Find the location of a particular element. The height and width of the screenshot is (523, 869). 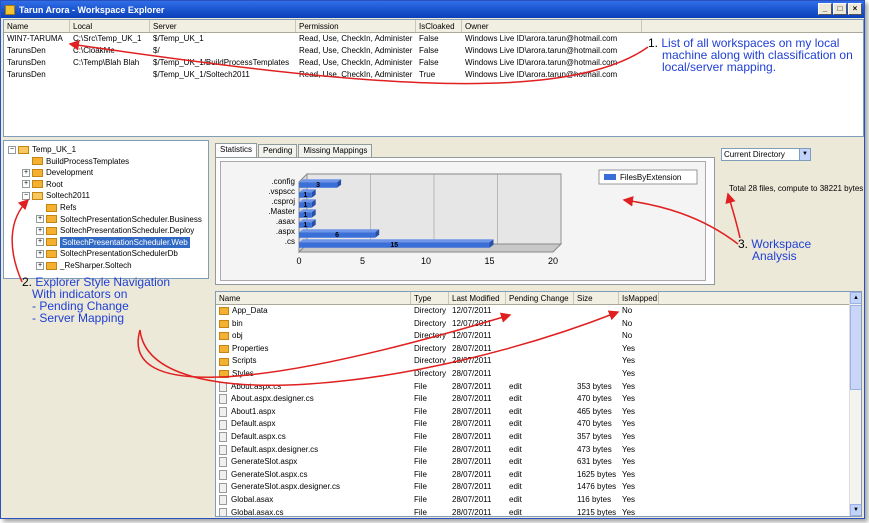

col-header-file-name: Name is located at coordinates (313, 298).